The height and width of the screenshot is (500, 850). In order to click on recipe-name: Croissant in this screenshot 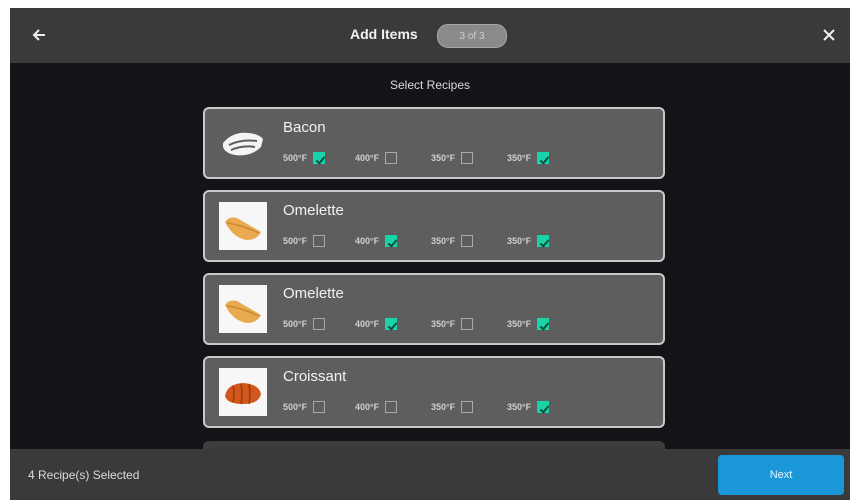, I will do `click(315, 376)`.